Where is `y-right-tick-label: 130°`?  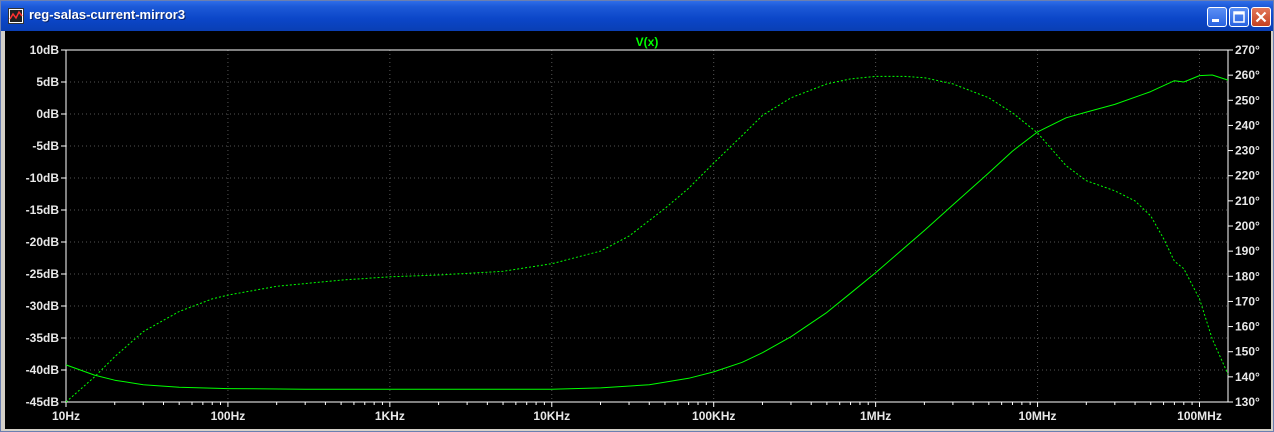 y-right-tick-label: 130° is located at coordinates (1247, 402).